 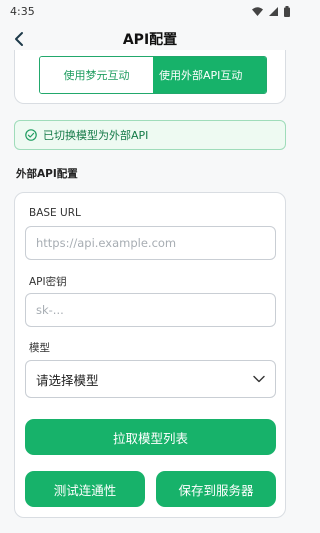 I want to click on check-circle-icon, so click(x=31, y=135).